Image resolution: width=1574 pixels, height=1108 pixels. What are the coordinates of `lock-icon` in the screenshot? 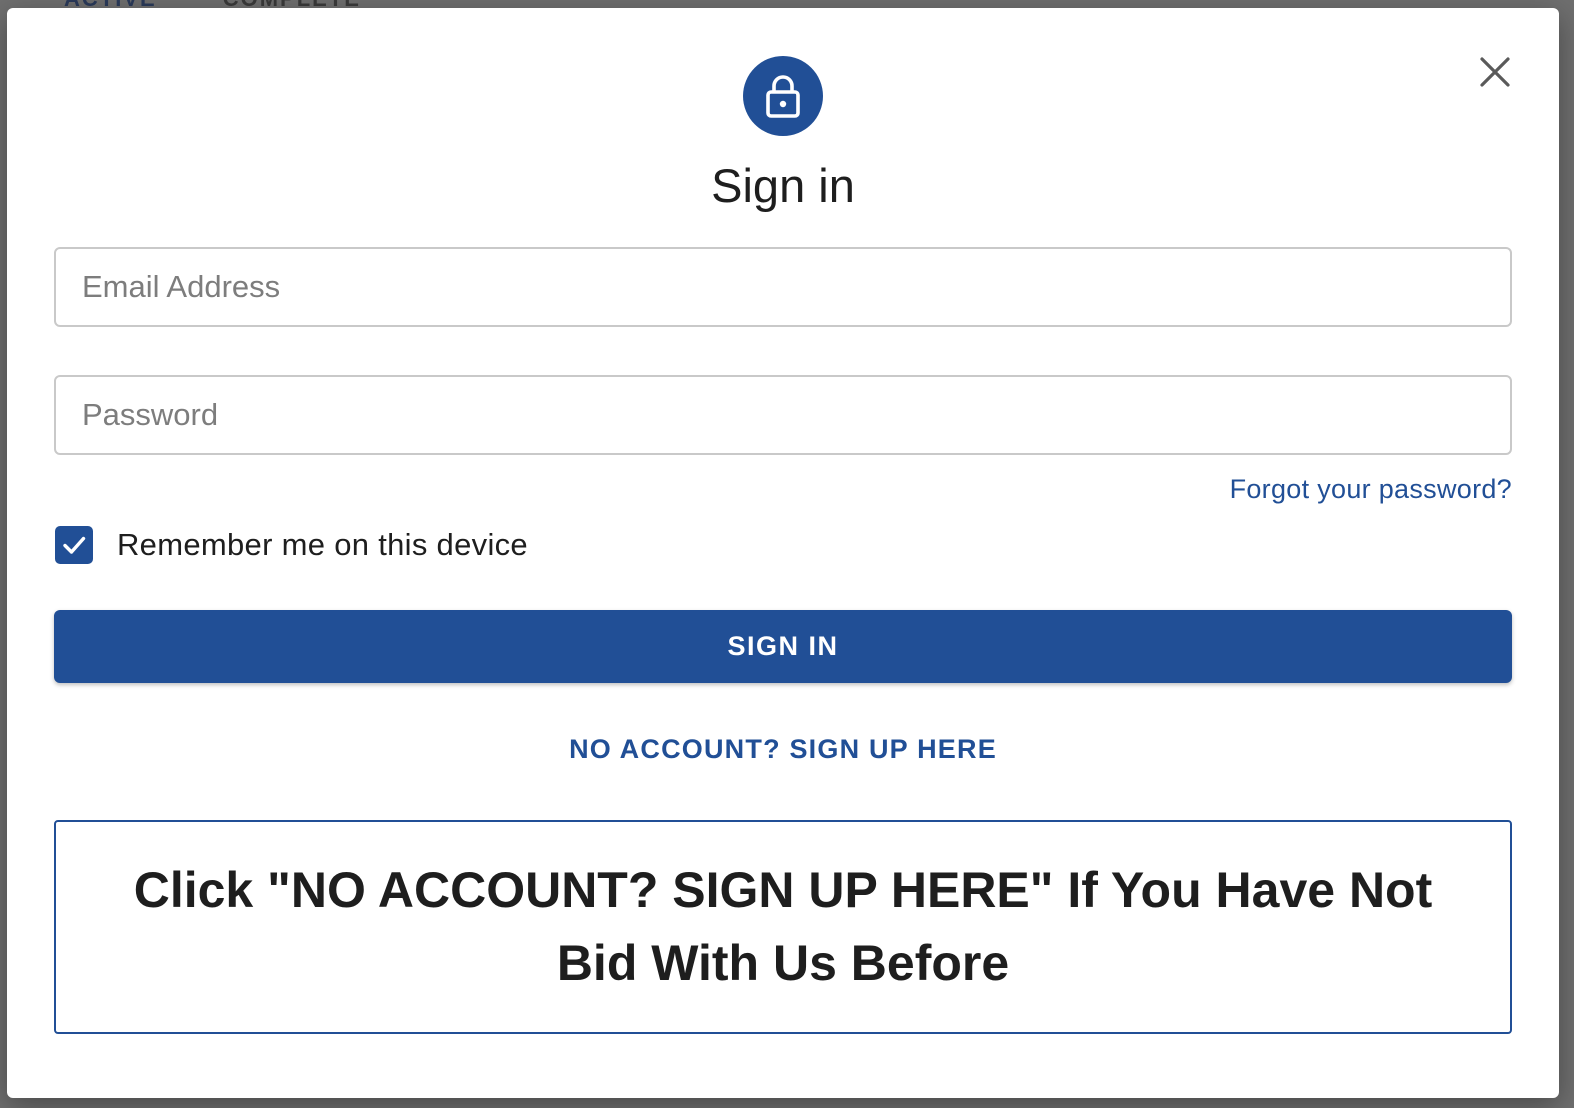 It's located at (783, 96).